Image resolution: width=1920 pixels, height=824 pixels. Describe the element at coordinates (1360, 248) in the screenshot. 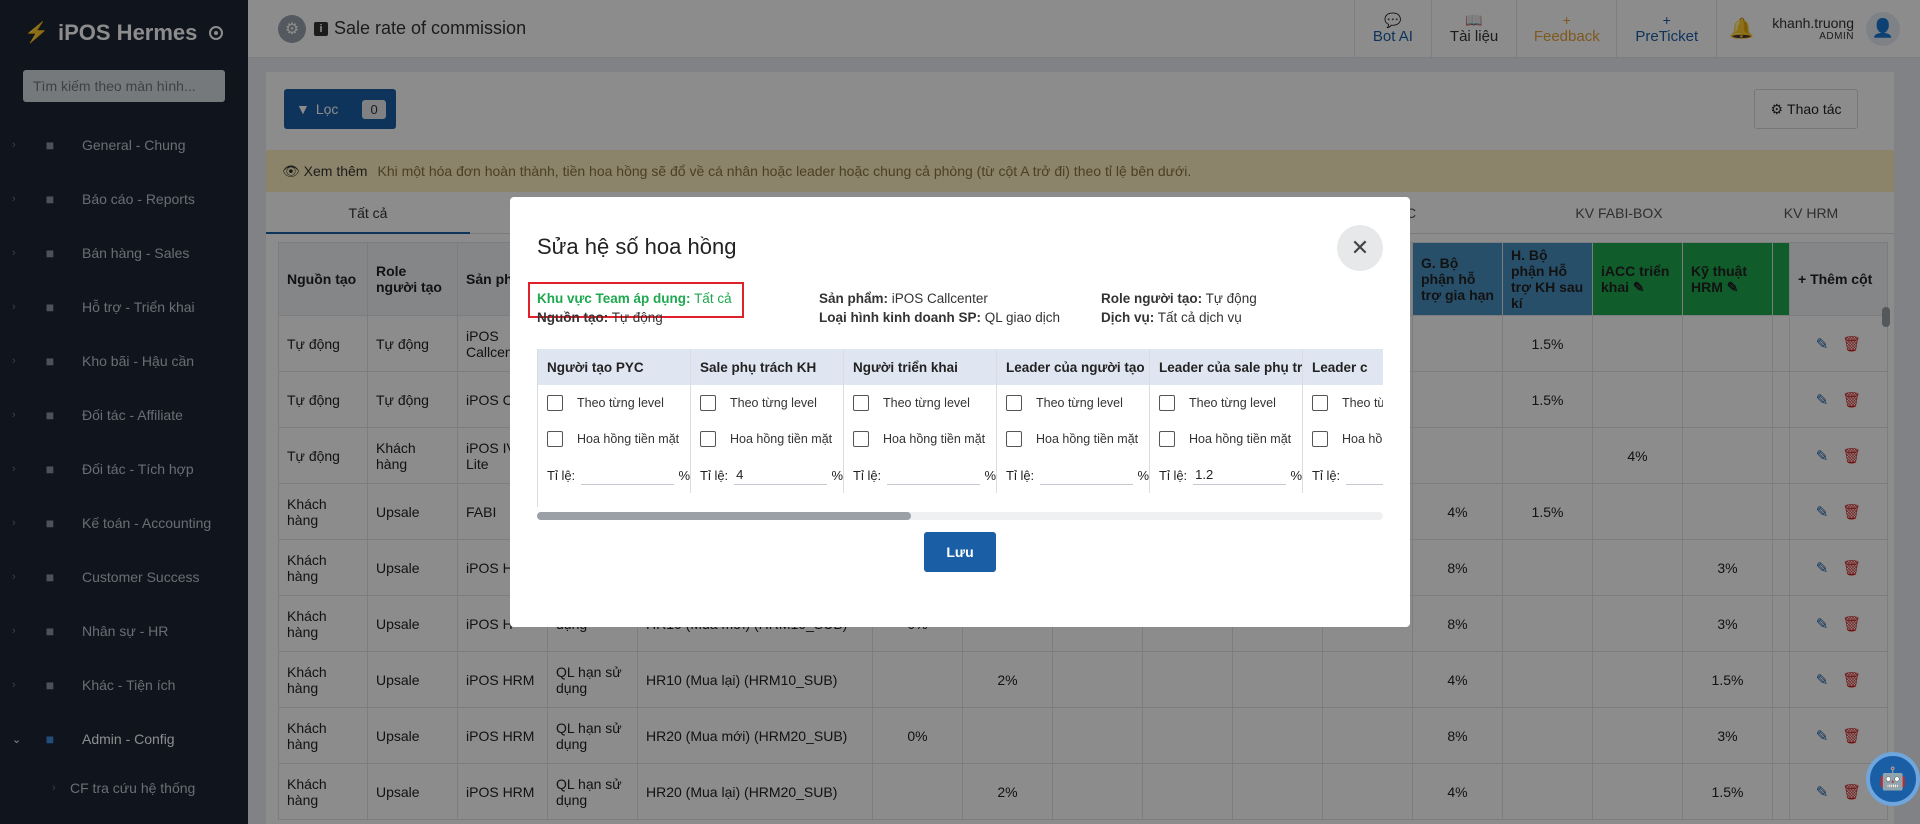

I see `close-icon: ✕` at that location.